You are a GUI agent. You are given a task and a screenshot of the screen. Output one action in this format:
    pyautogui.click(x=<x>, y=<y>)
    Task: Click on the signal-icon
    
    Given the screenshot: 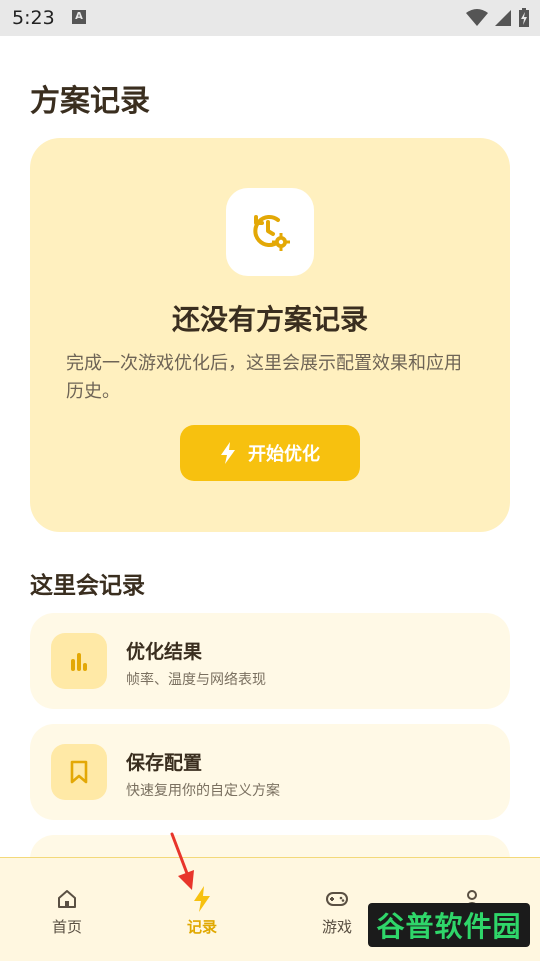 What is the action you would take?
    pyautogui.click(x=503, y=18)
    